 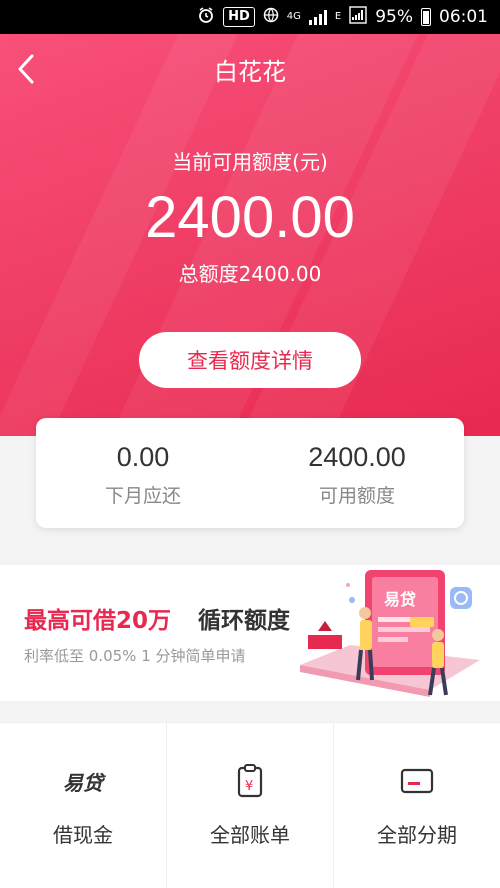 I want to click on signal-box-icon, so click(x=358, y=17).